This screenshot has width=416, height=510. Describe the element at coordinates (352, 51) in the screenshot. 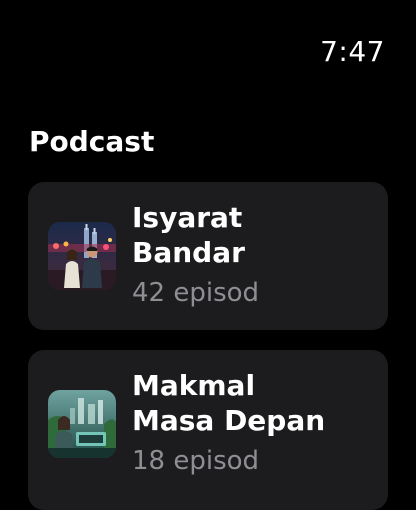

I see `status-time: 7:47` at that location.